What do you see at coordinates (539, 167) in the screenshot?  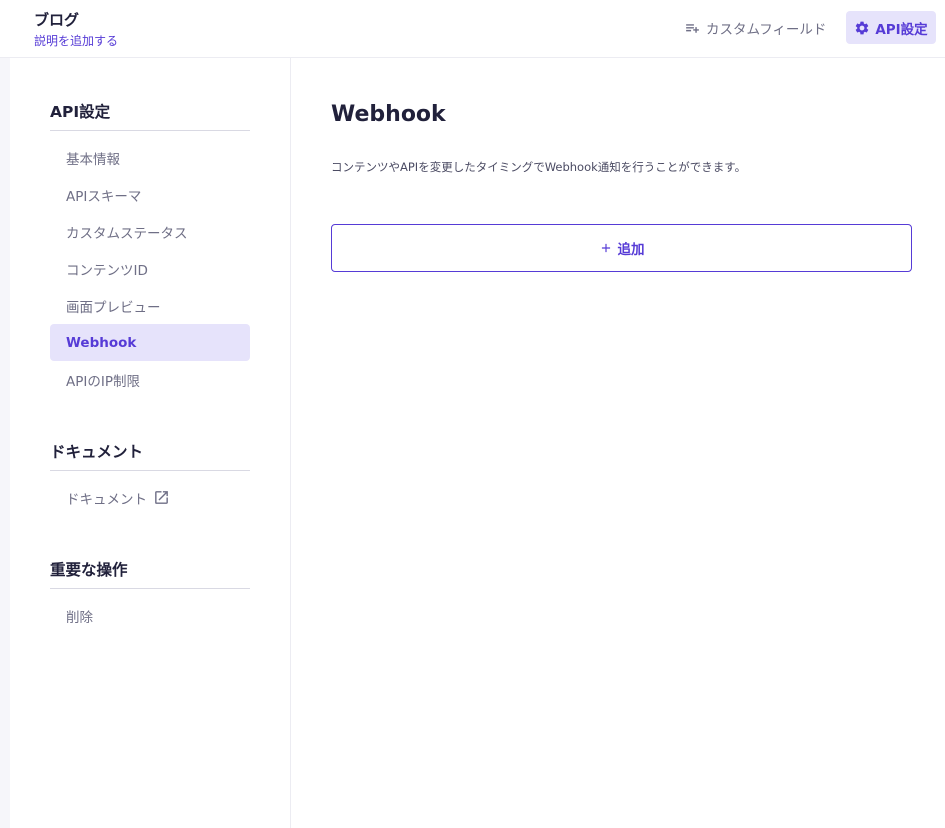 I see `page-description: コンテンツやAPIを変更したタイミングでWebhook通知を行うことができます。` at bounding box center [539, 167].